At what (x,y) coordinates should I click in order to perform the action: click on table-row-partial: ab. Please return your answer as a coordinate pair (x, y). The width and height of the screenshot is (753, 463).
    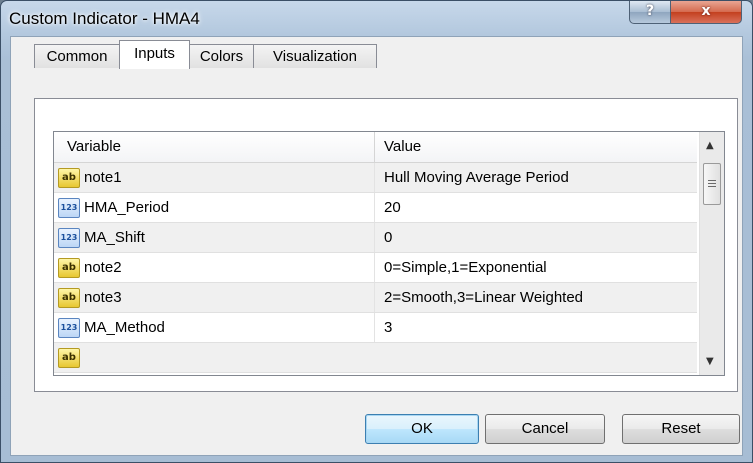
    Looking at the image, I should click on (375, 358).